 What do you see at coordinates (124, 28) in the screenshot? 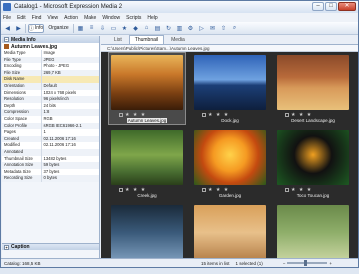
I see `star-icon: ★` at bounding box center [124, 28].